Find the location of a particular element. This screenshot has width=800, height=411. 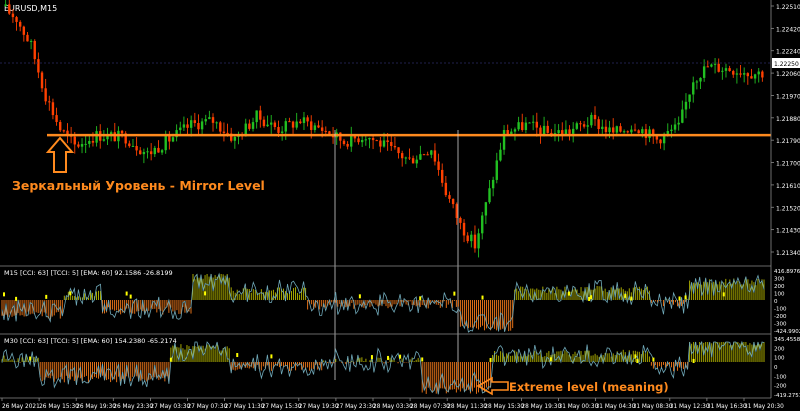

mirror-level-label: Зеркальный Уровень - Mirror Level is located at coordinates (138, 185).